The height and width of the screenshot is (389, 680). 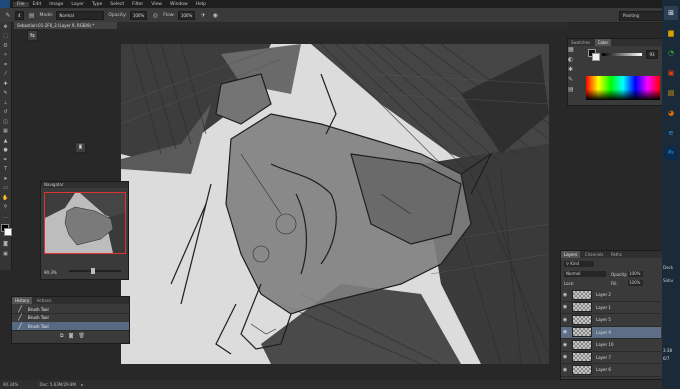 What do you see at coordinates (668, 267) in the screenshot?
I see `taskbar-label-1: Deck` at bounding box center [668, 267].